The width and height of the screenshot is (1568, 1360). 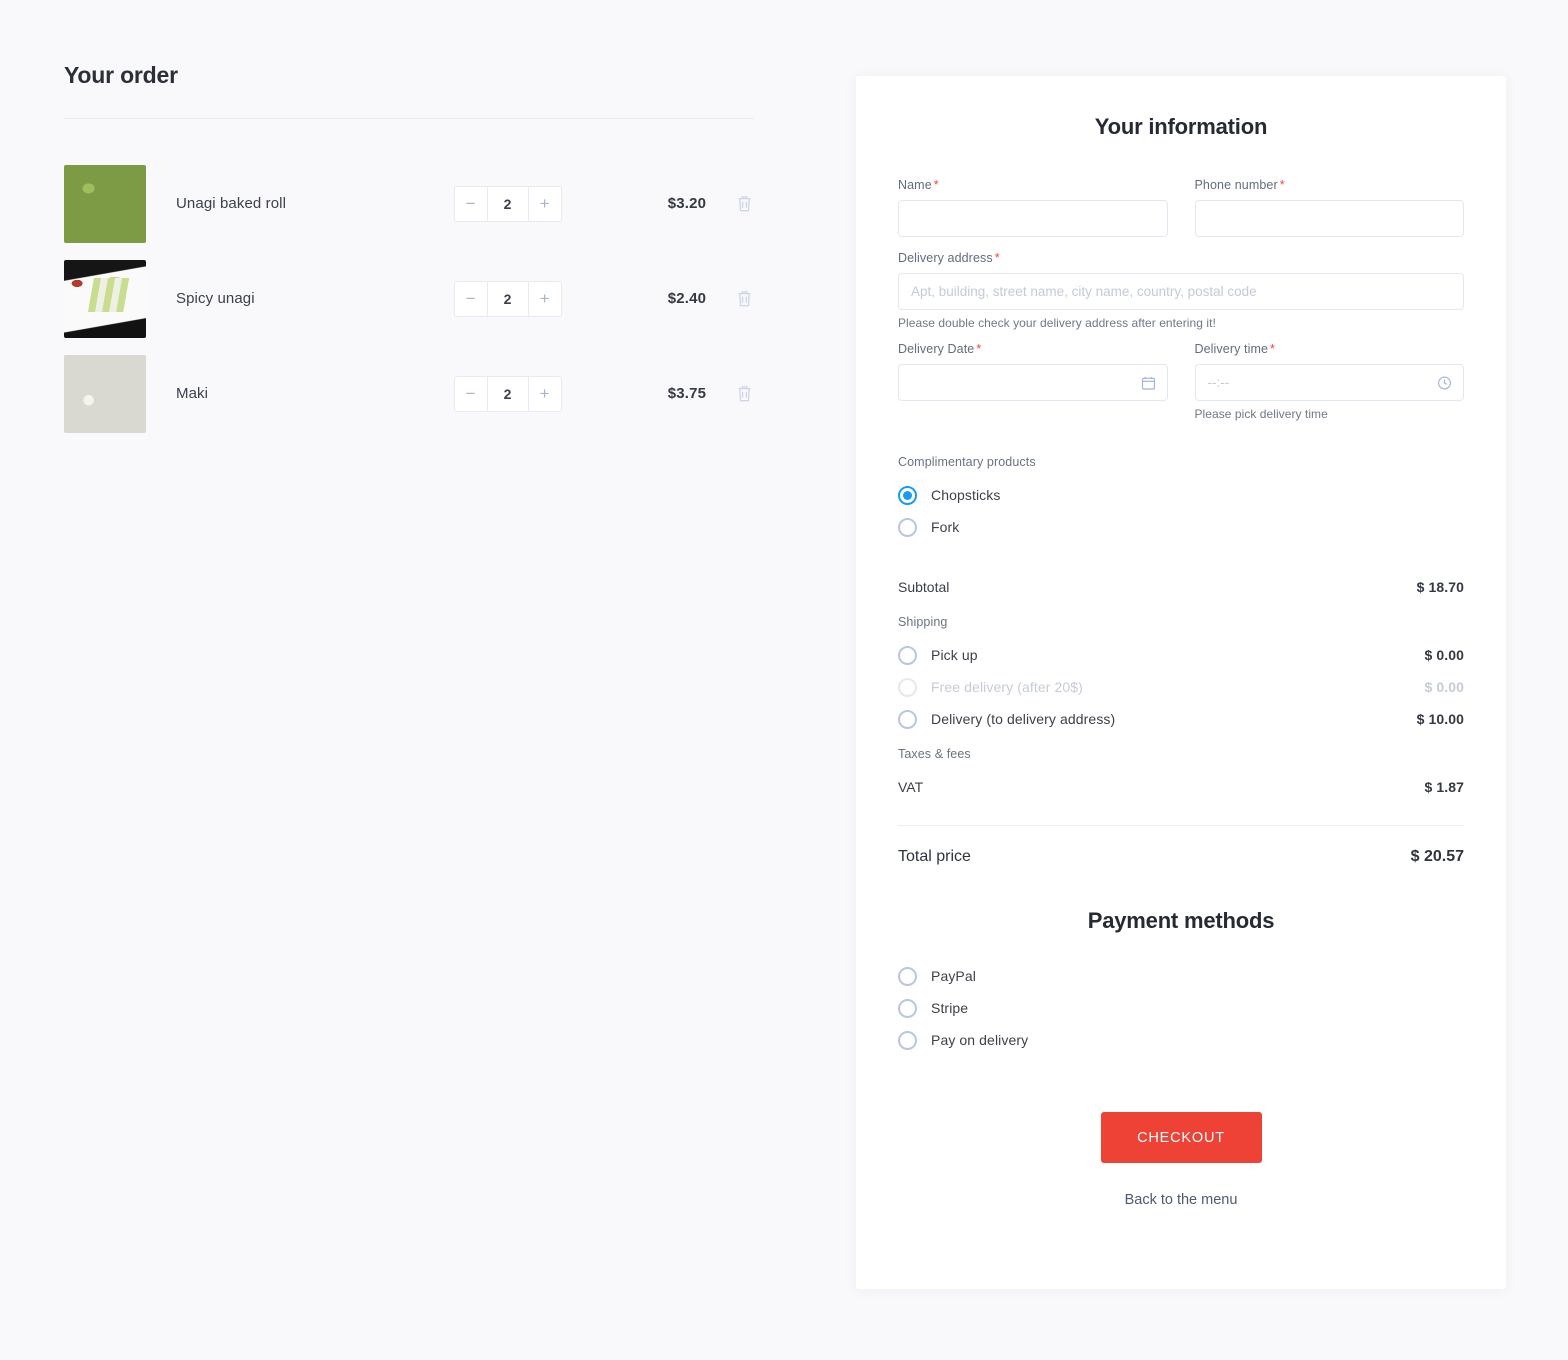 I want to click on complimentary-row: Chopsticks, so click(x=1181, y=495).